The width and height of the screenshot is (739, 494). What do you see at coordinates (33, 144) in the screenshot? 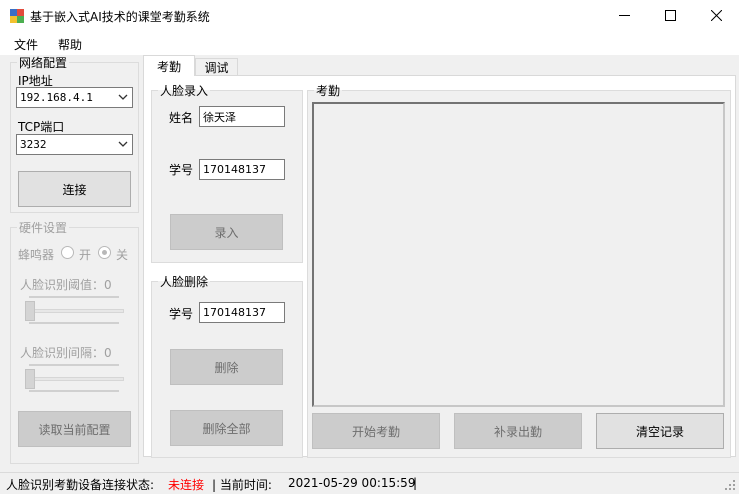
I see `port-value: 3232` at bounding box center [33, 144].